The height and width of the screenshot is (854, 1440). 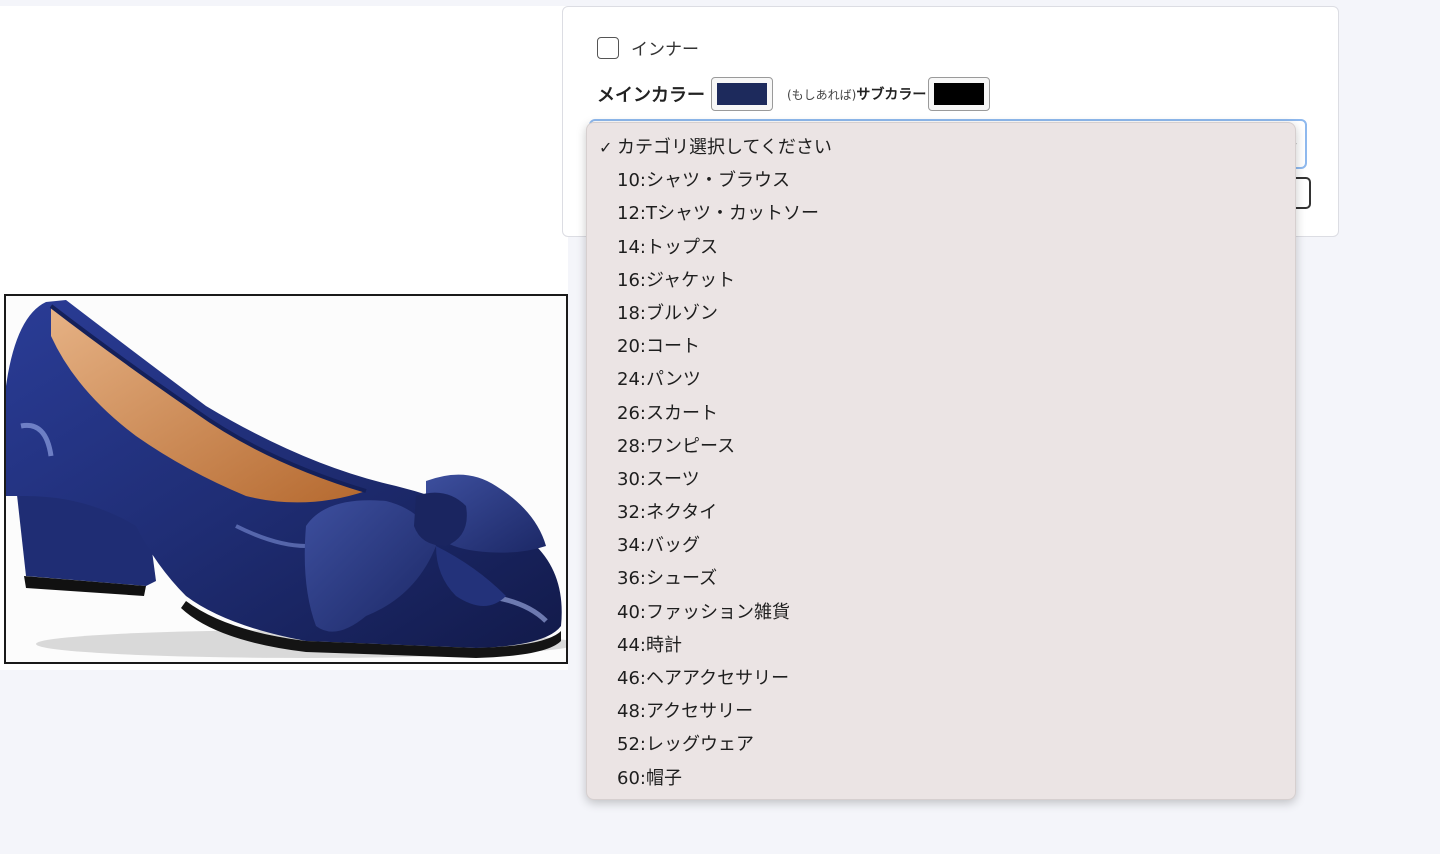 What do you see at coordinates (703, 612) in the screenshot?
I see `dropdown-option-label: 40:ファッション雑貨` at bounding box center [703, 612].